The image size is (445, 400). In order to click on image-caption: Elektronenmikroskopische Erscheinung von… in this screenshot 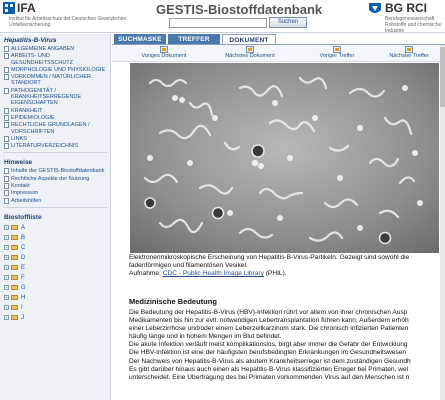, I will do `click(269, 265)`.